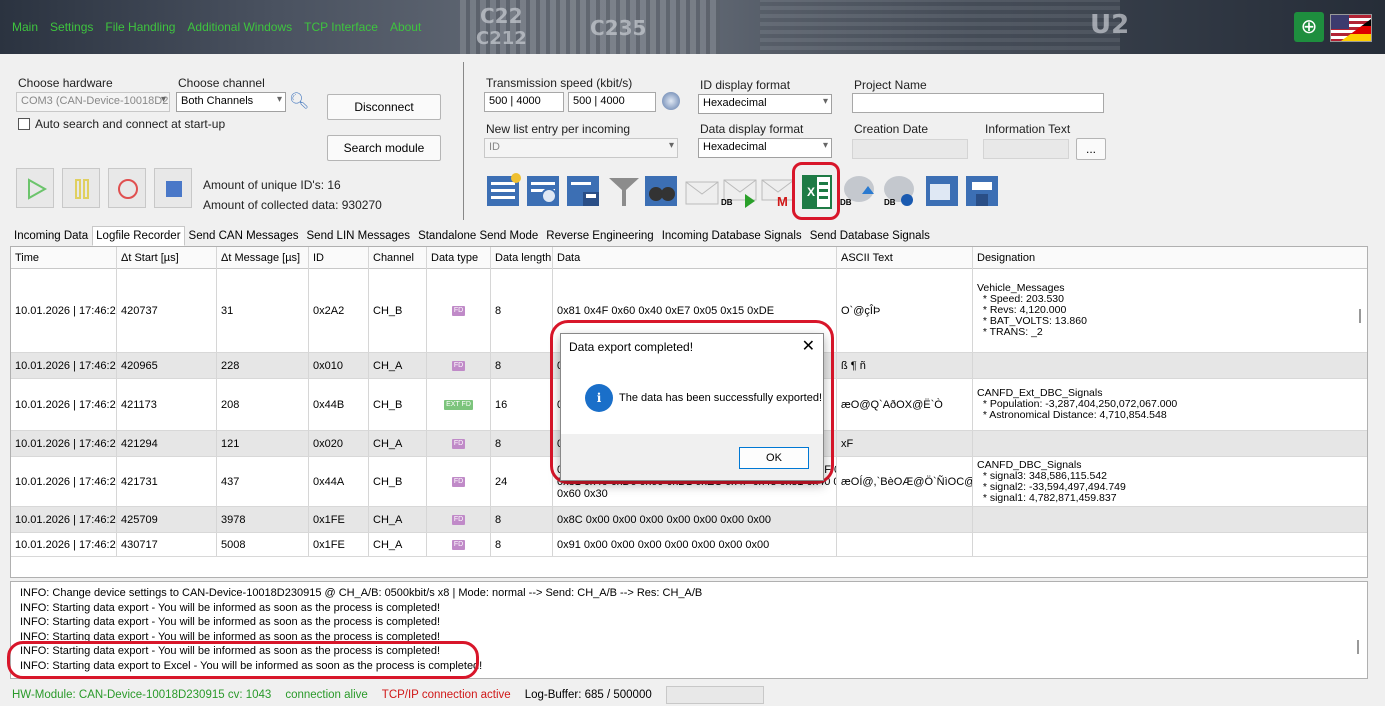  What do you see at coordinates (522, 258) in the screenshot?
I see `column-header-data-length: Data length` at bounding box center [522, 258].